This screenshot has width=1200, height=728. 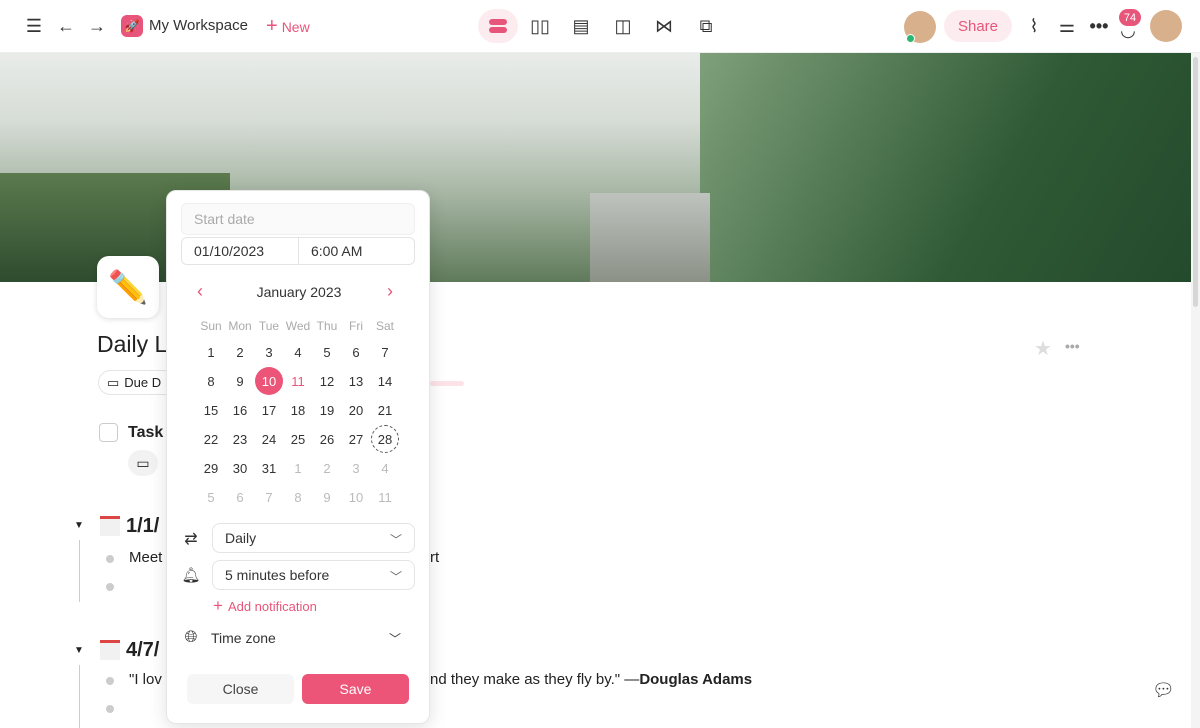 I want to click on calendar-day: 4, so click(x=298, y=352).